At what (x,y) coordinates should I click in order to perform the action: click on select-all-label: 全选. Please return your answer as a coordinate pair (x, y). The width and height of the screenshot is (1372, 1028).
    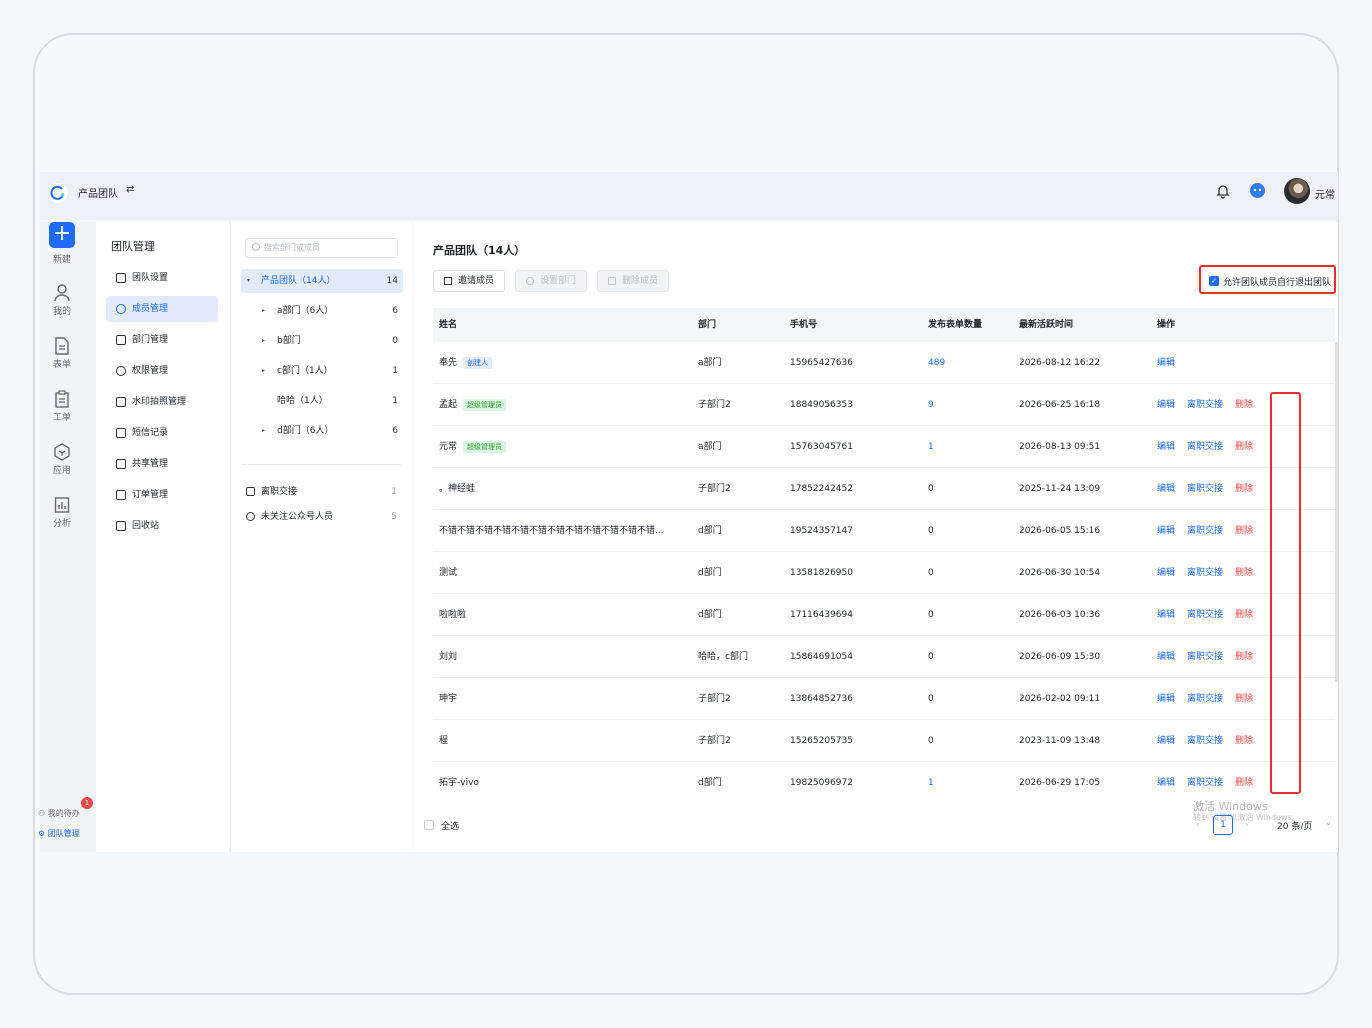
    Looking at the image, I should click on (450, 825).